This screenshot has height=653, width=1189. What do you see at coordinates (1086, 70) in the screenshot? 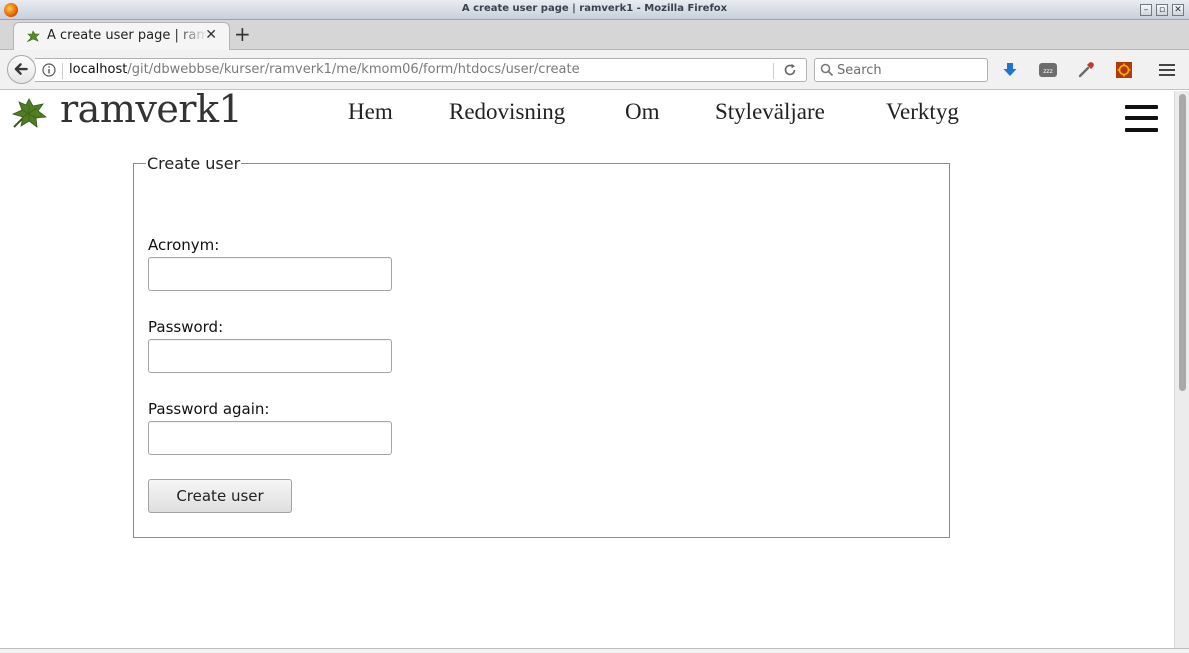
I see `eyedropper-icon` at bounding box center [1086, 70].